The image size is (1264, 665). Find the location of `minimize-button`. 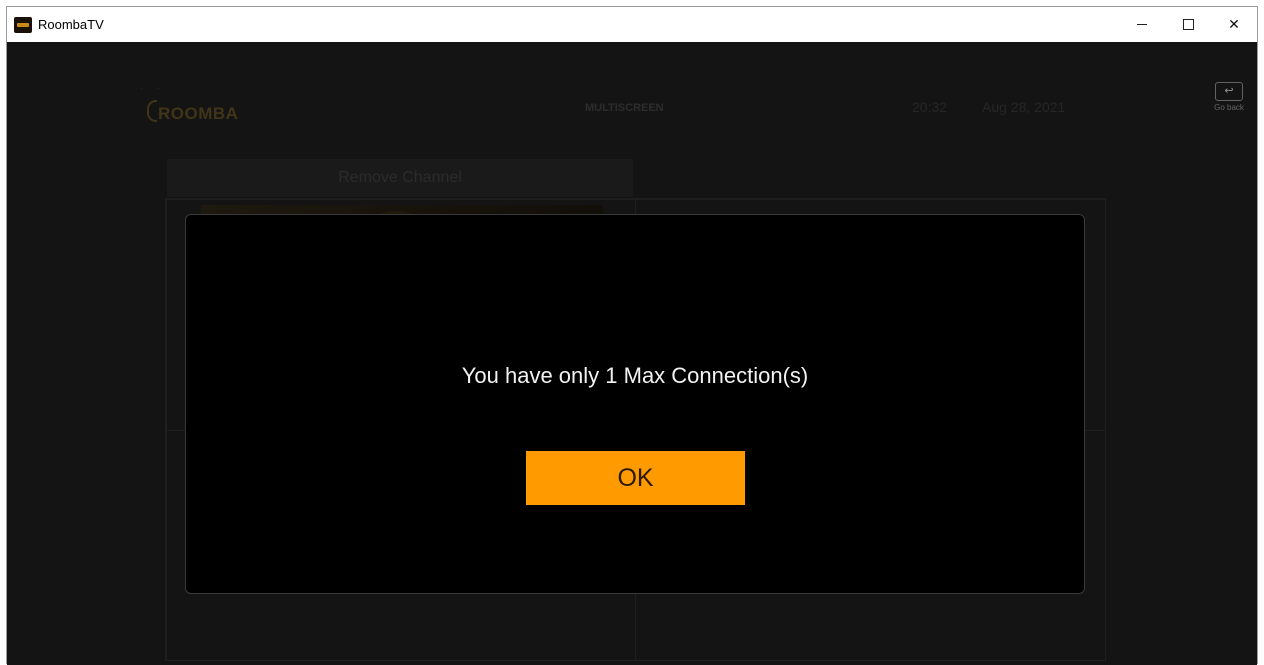

minimize-button is located at coordinates (1142, 24).